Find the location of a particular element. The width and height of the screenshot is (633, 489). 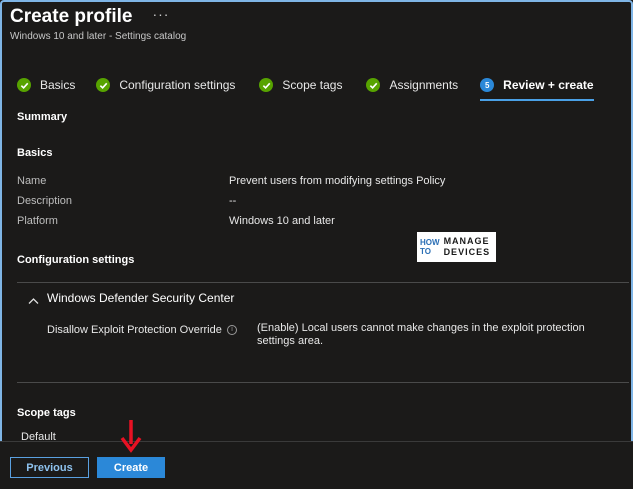

page-subtitle: Windows 10 and later - Settings catalog is located at coordinates (98, 36).